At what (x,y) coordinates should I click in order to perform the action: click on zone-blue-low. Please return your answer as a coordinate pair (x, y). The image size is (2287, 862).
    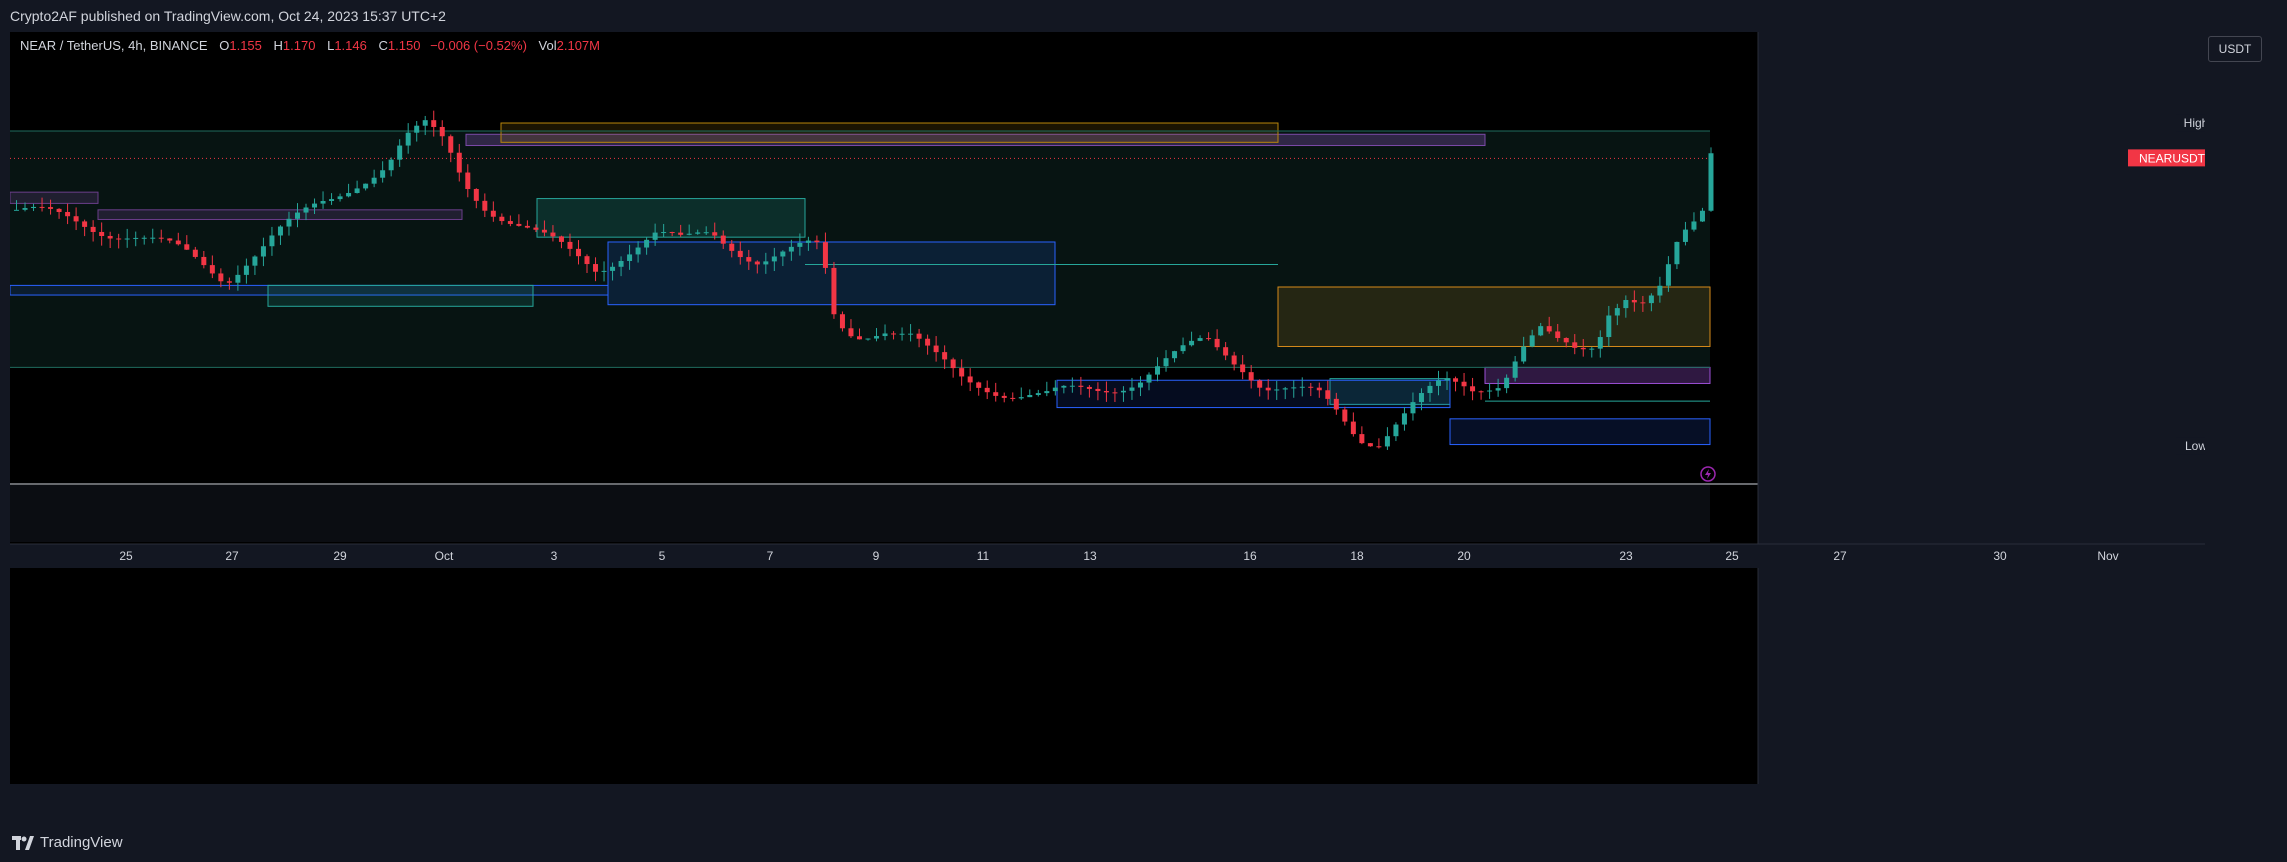
    Looking at the image, I should click on (1253, 394).